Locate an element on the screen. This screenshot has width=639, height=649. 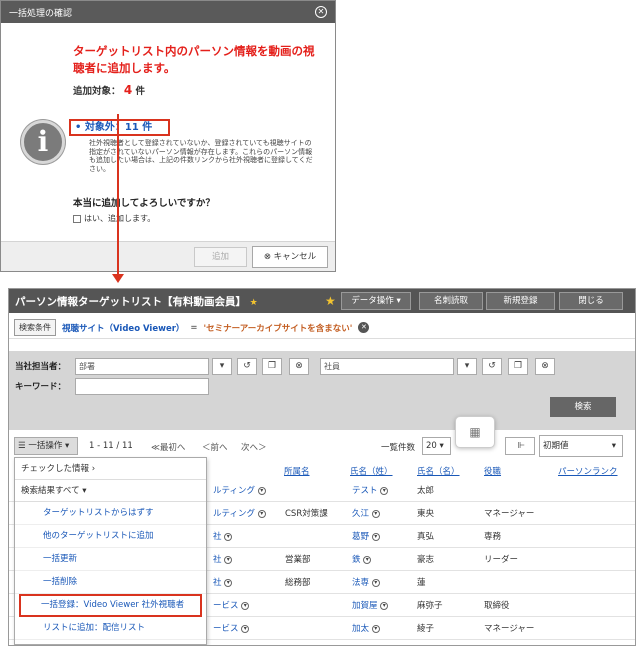
clear-icon: ⊗ is located at coordinates (299, 366).